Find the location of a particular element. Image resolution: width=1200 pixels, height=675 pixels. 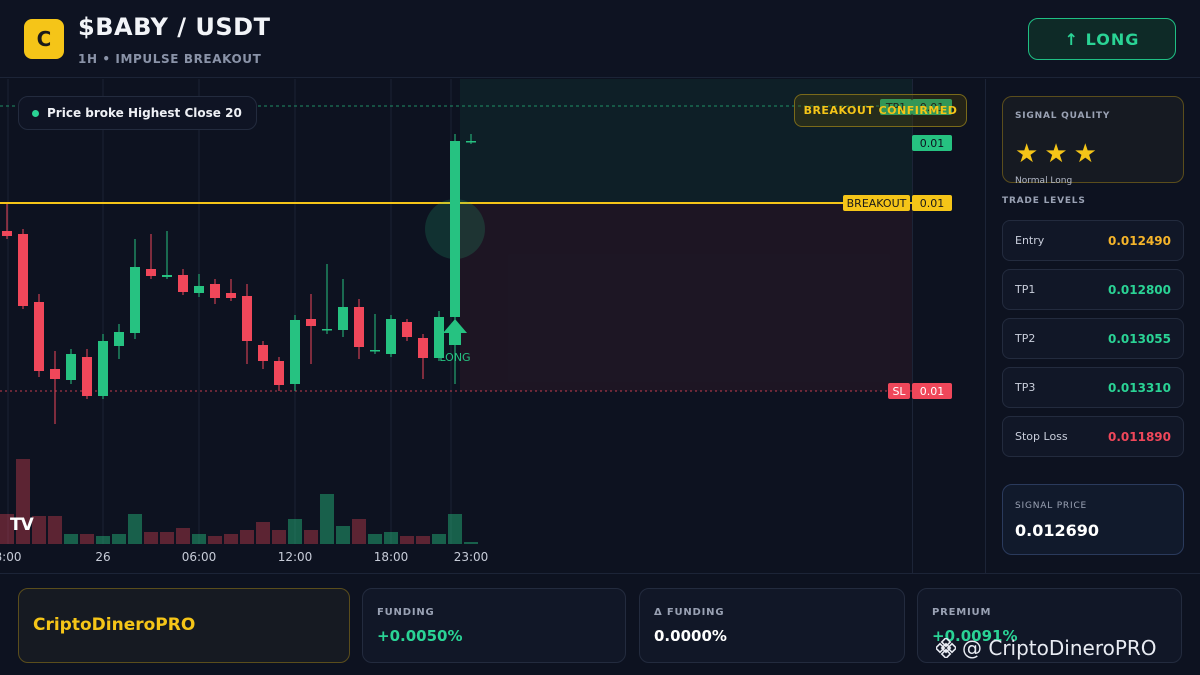

level-row-tp2: TP2 0.013055 is located at coordinates (1093, 338).